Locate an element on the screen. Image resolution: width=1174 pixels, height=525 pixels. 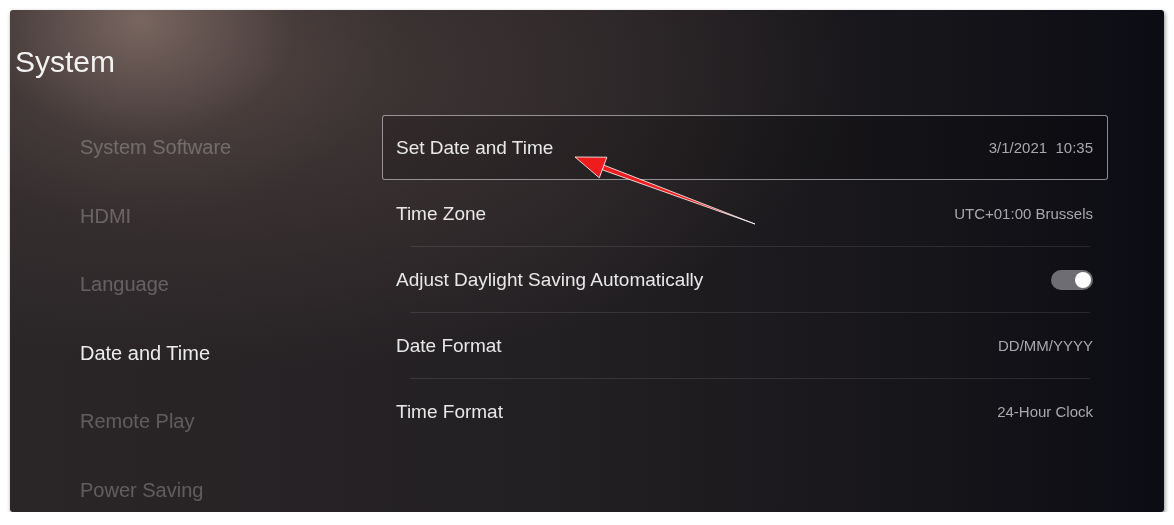
page-title: System is located at coordinates (65, 62).